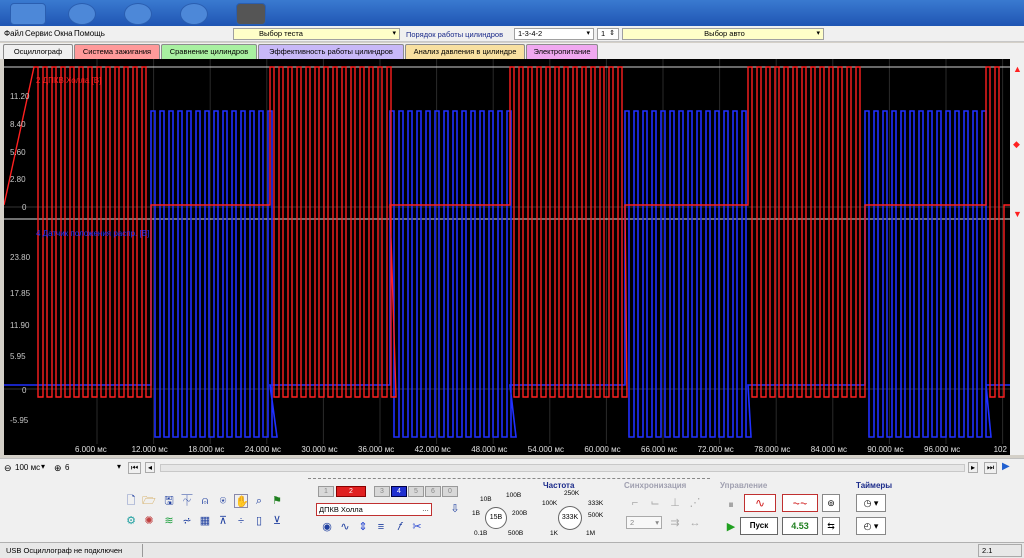  Describe the element at coordinates (351, 491) in the screenshot. I see `channel-button: 2` at that location.